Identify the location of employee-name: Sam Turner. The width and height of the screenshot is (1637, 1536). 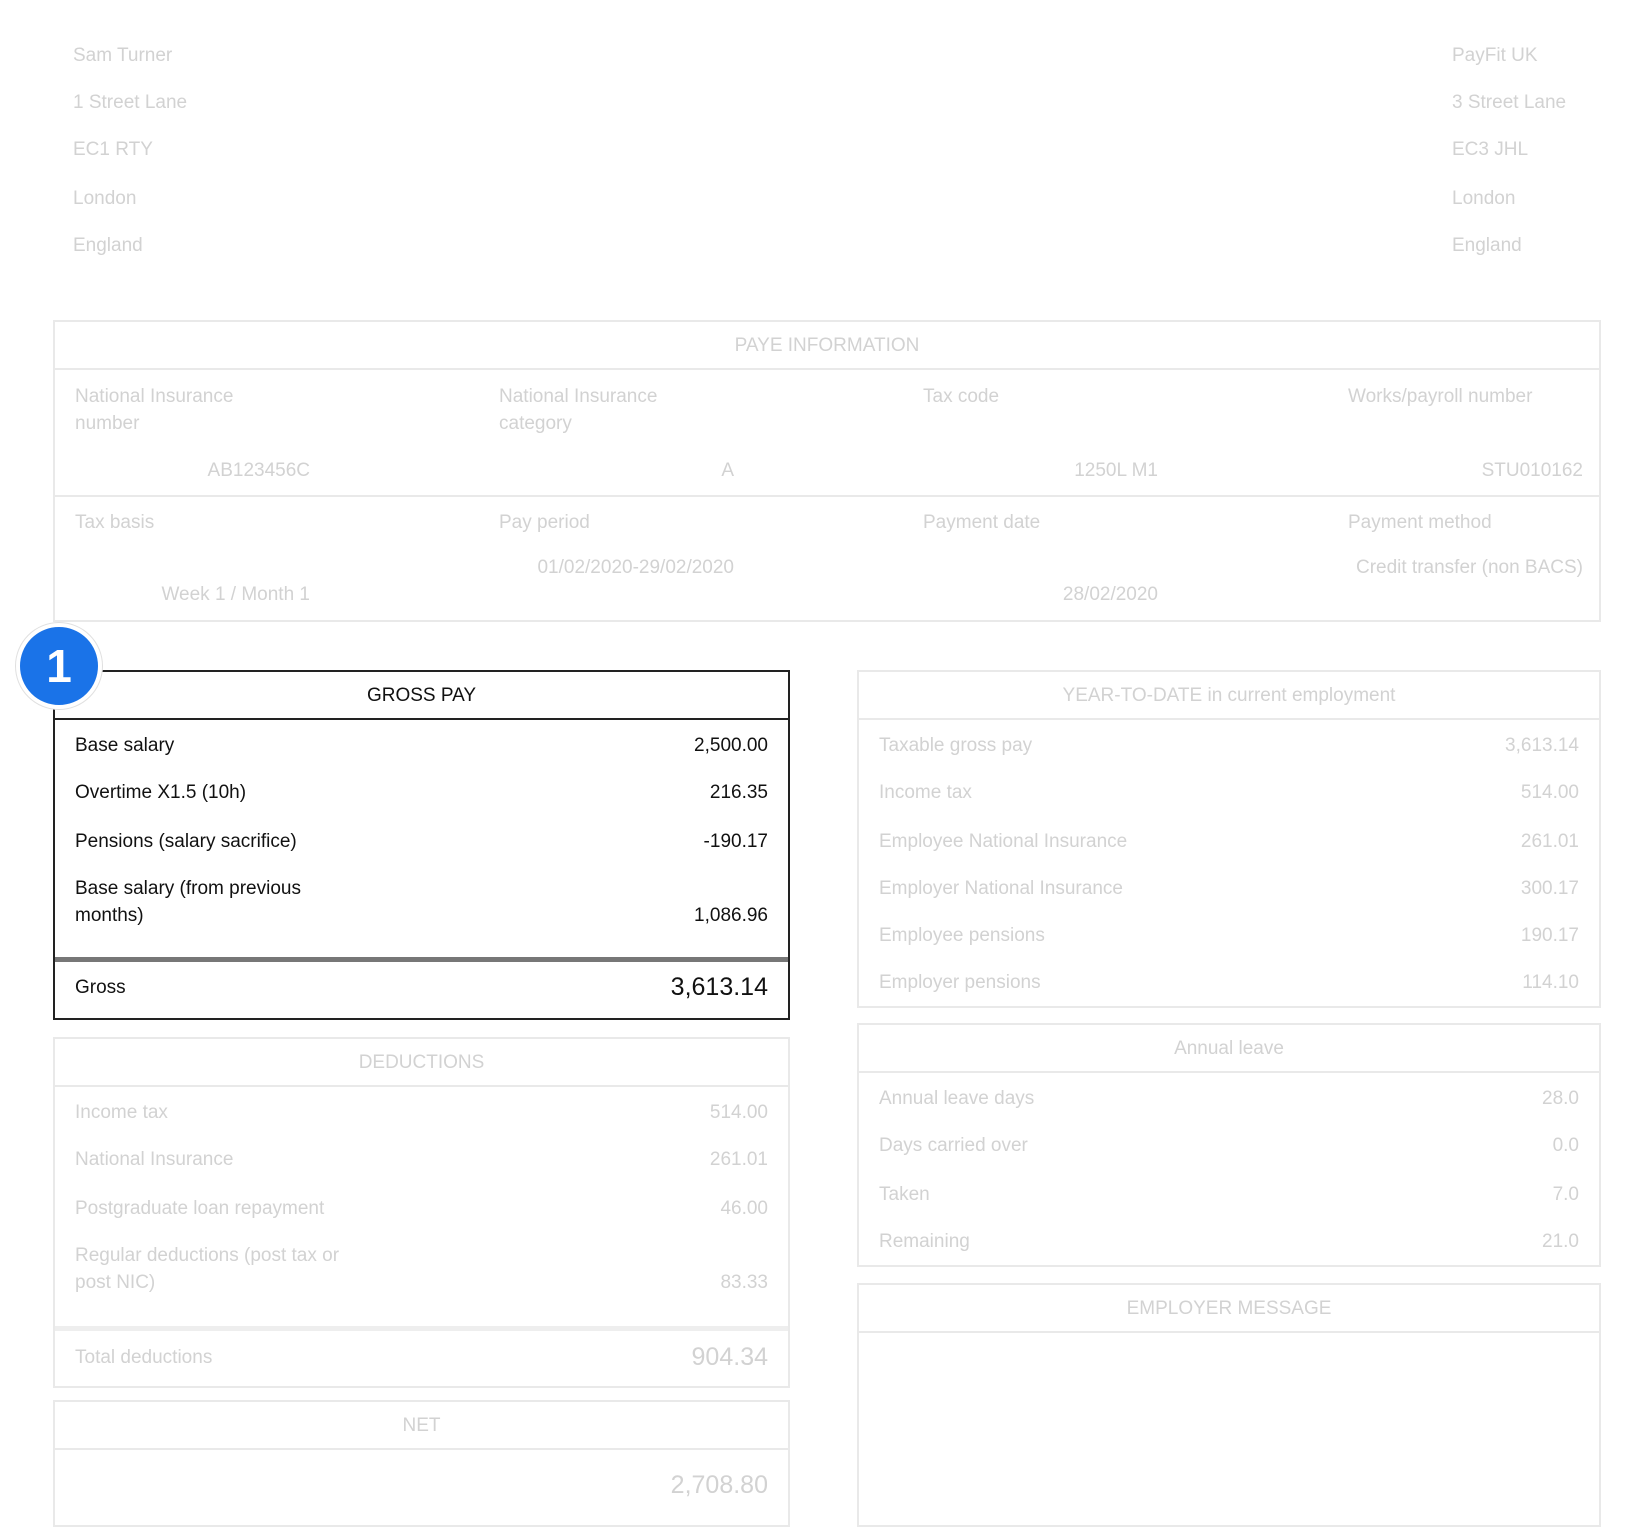
(123, 55).